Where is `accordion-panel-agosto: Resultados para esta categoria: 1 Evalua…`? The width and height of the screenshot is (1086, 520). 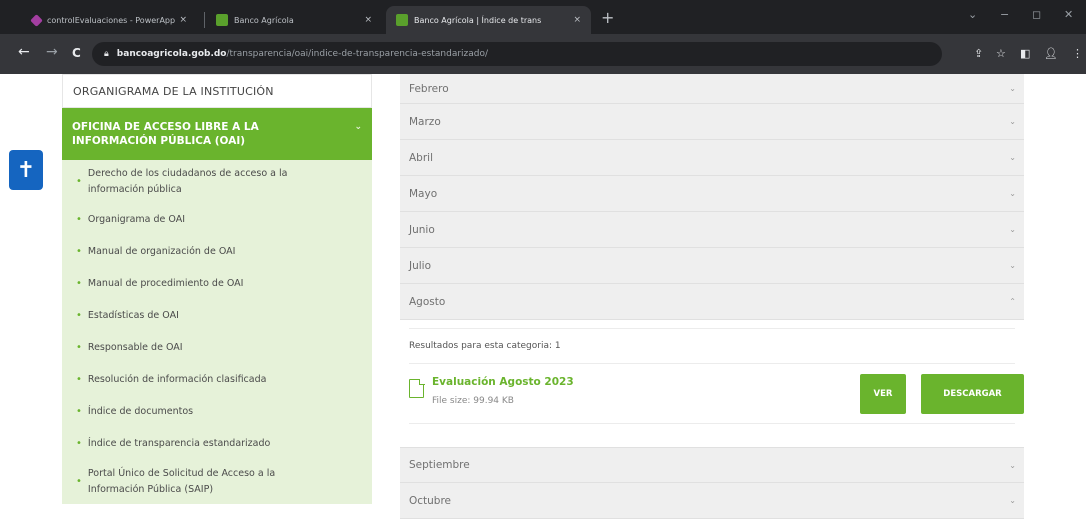 accordion-panel-agosto: Resultados para esta categoria: 1 Evalua… is located at coordinates (712, 383).